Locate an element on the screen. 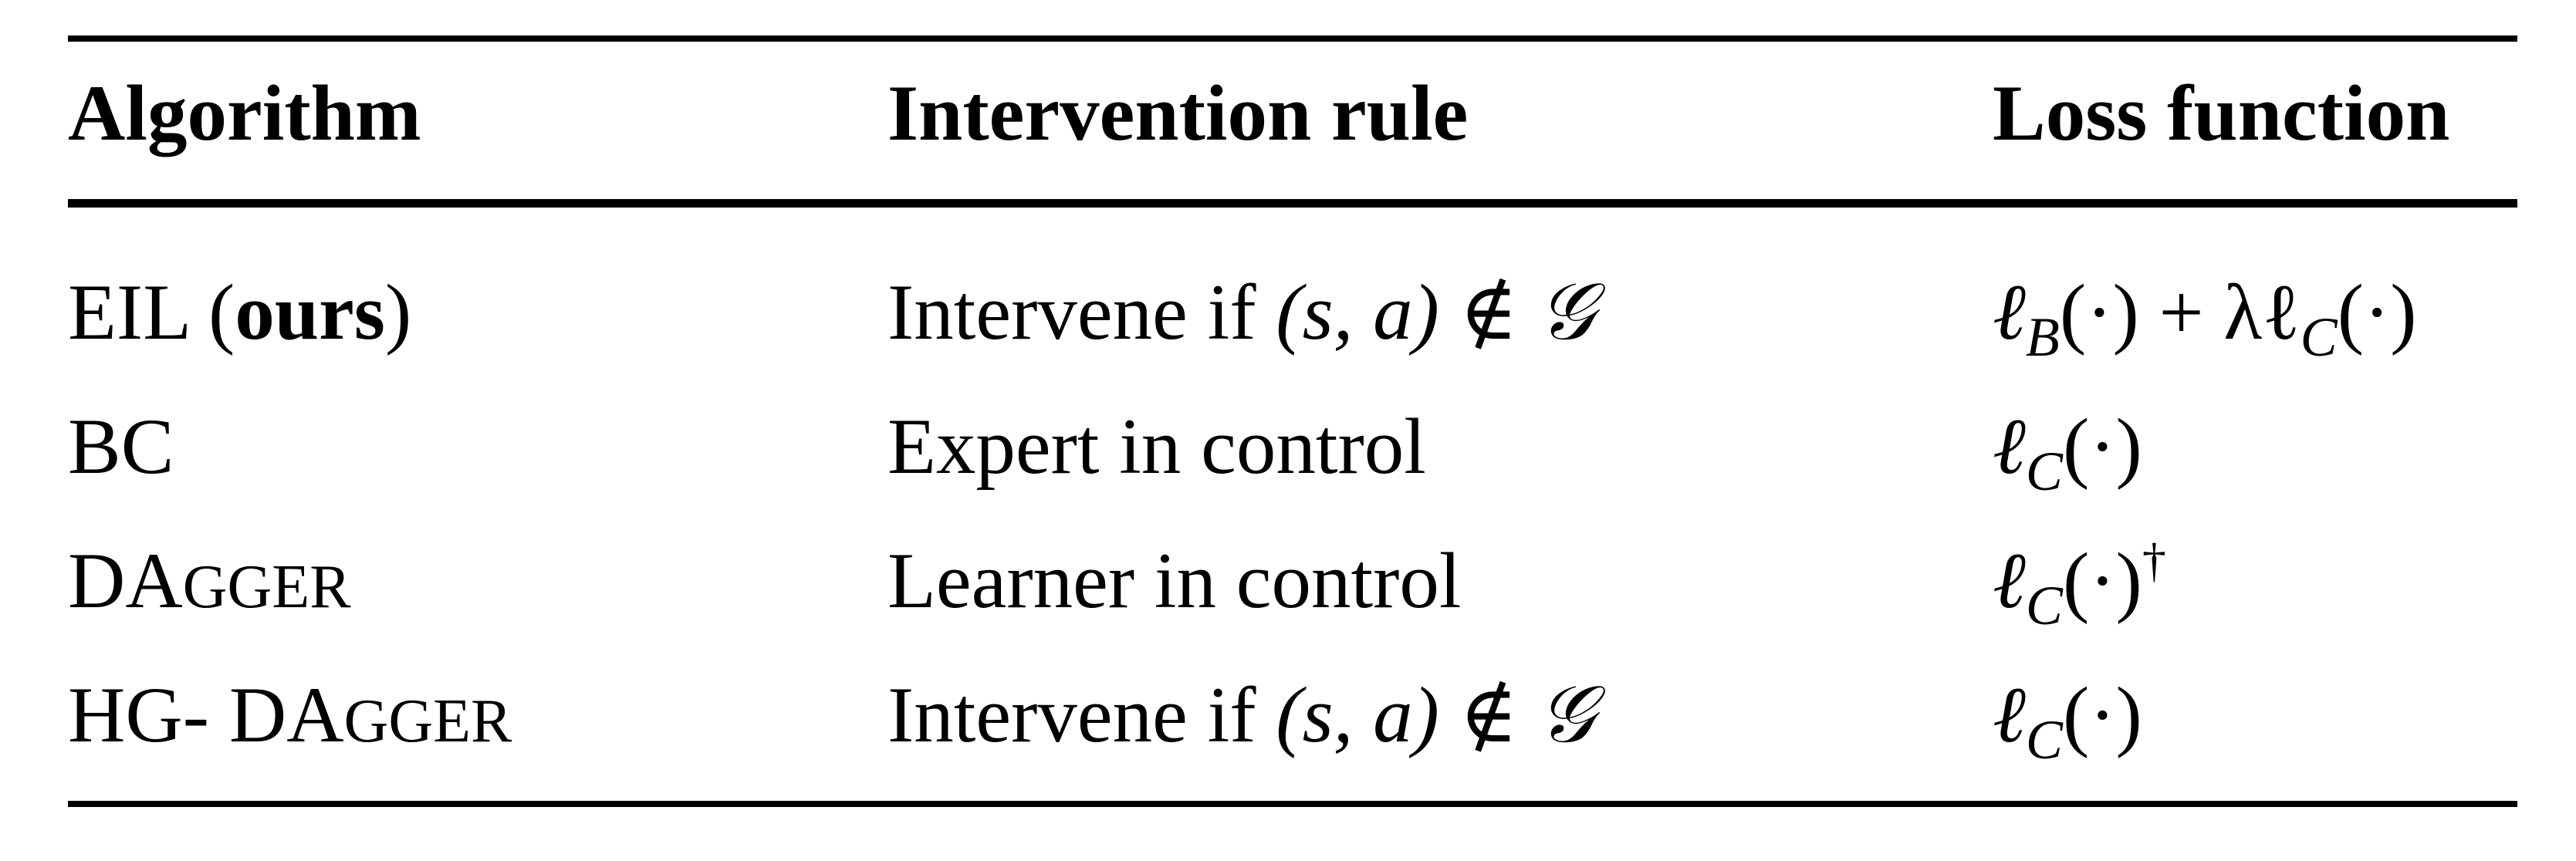  row-eil-intervention: Intervene if (s, a) ∉ 𝒢 is located at coordinates (1240, 313).